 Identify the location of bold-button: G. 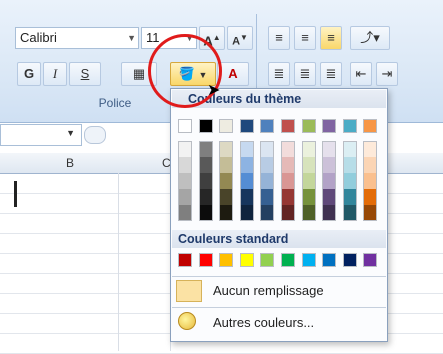
(29, 74).